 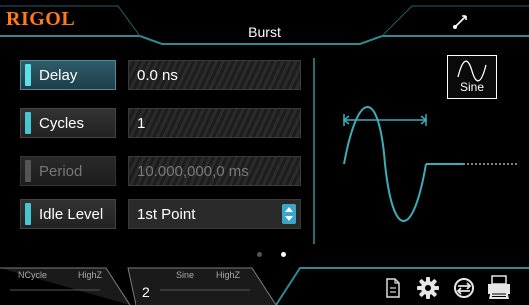 What do you see at coordinates (90, 275) in the screenshot?
I see `channel-1-tab-load: HighZ` at bounding box center [90, 275].